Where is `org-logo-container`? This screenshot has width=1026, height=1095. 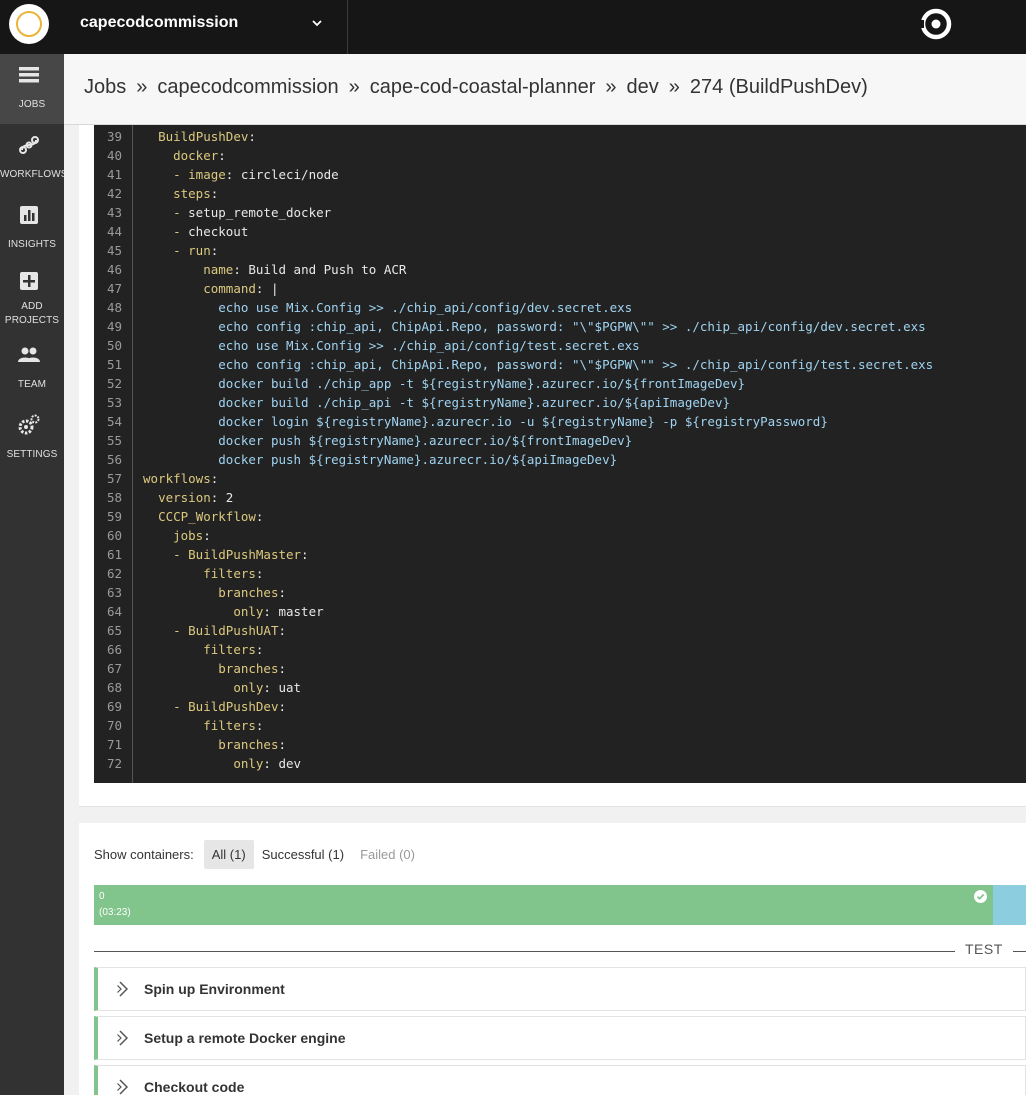
org-logo-container is located at coordinates (32, 27).